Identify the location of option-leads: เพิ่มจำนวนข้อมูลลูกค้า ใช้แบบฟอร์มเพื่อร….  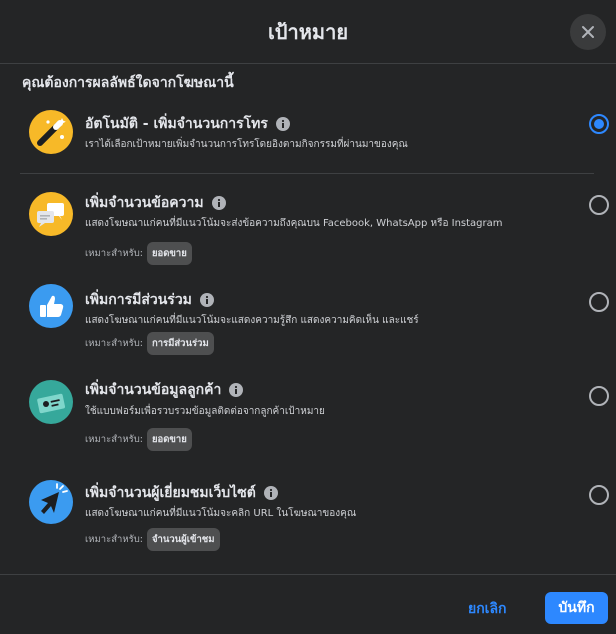
(308, 413).